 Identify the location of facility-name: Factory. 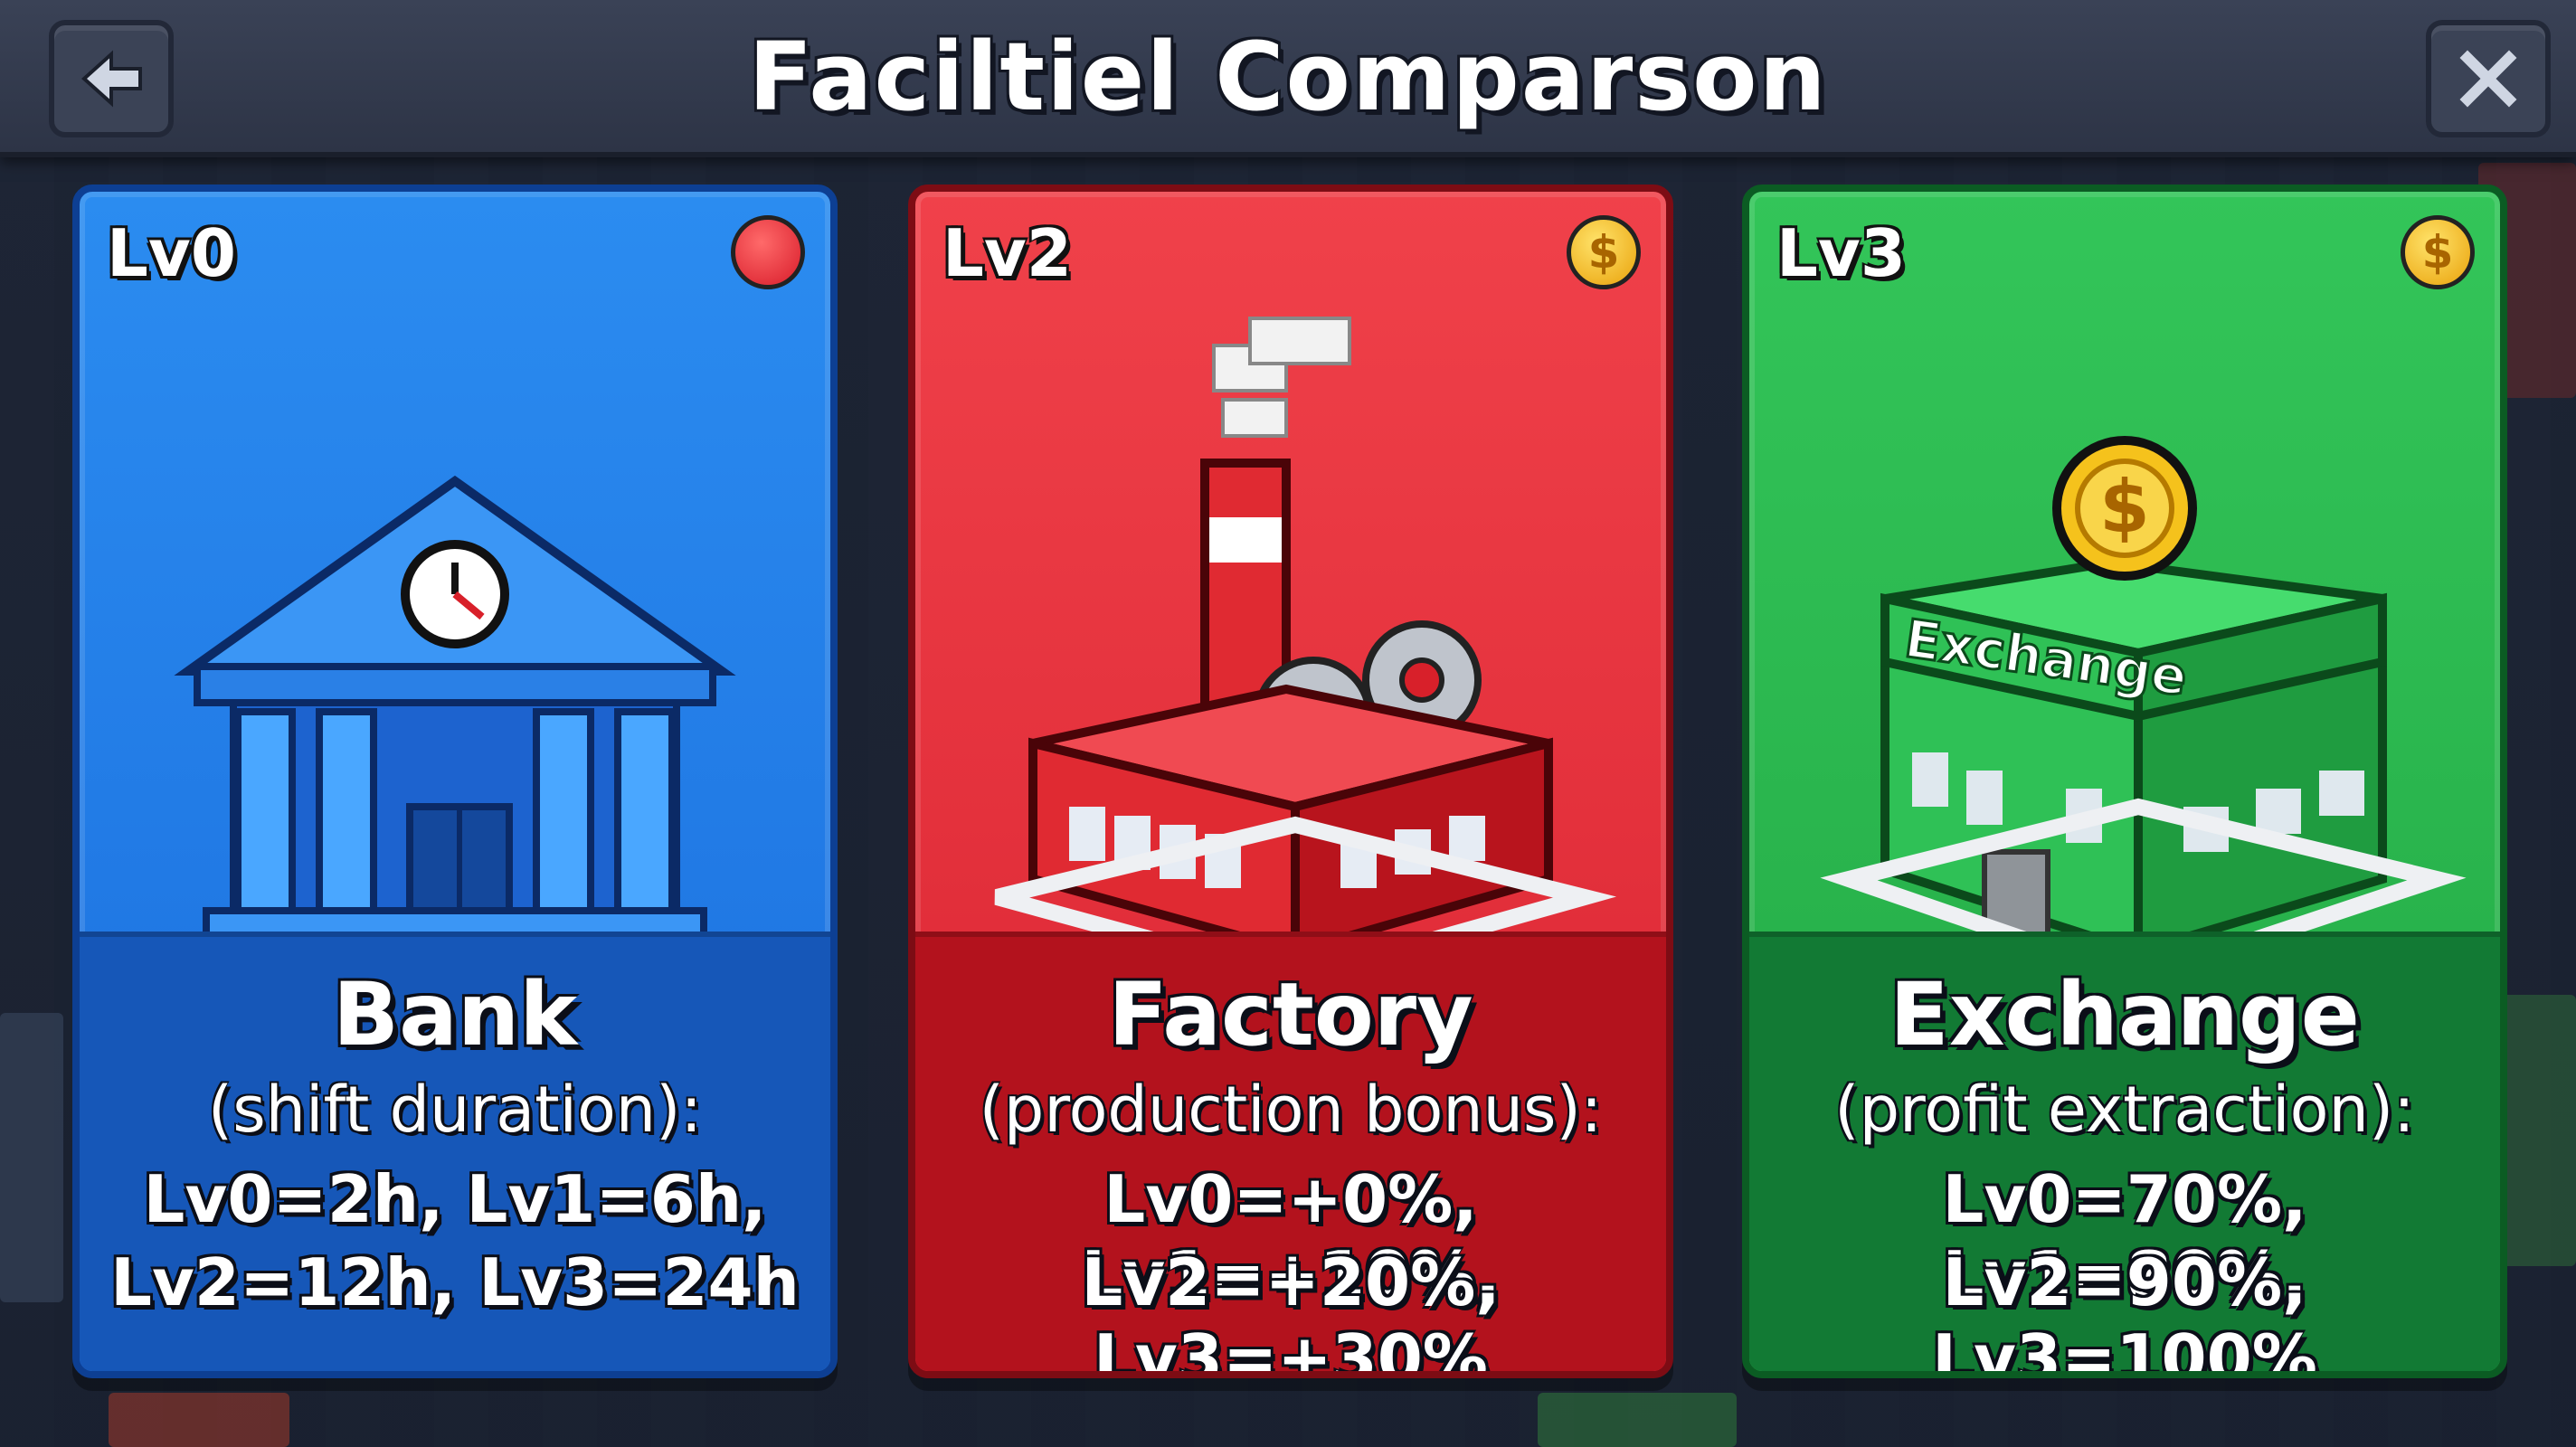
(1291, 1014).